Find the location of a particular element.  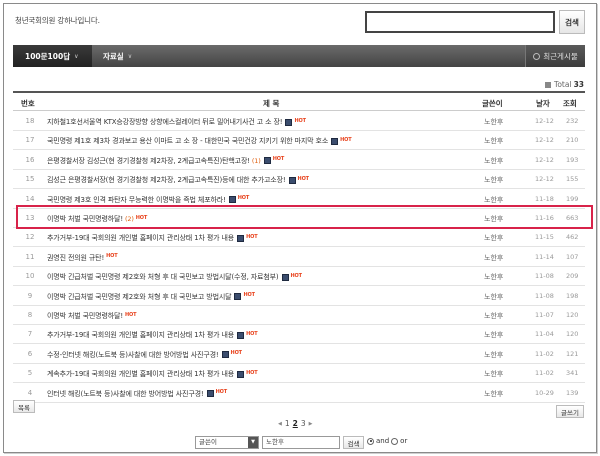

tab-archive: 자료실 ∨ is located at coordinates (117, 56).